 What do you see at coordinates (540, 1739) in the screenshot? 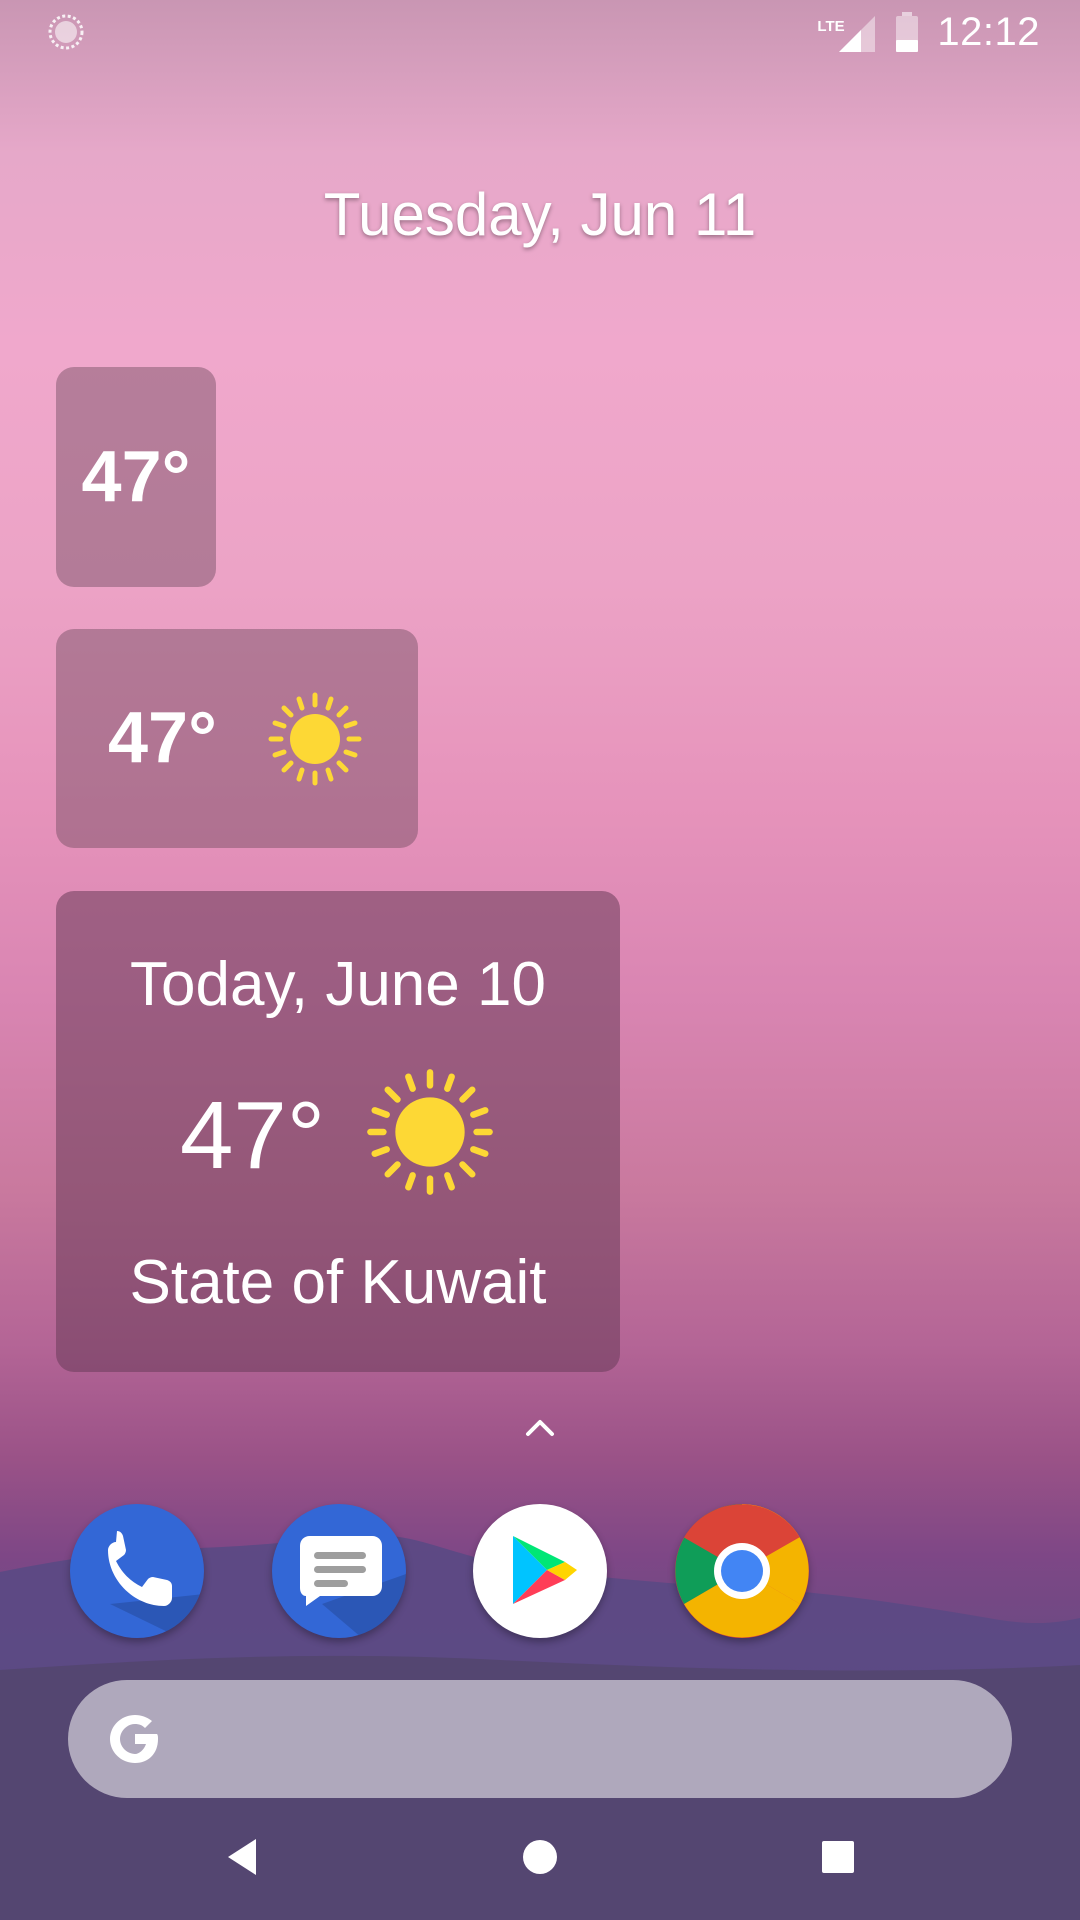
I see `google-search-bar` at bounding box center [540, 1739].